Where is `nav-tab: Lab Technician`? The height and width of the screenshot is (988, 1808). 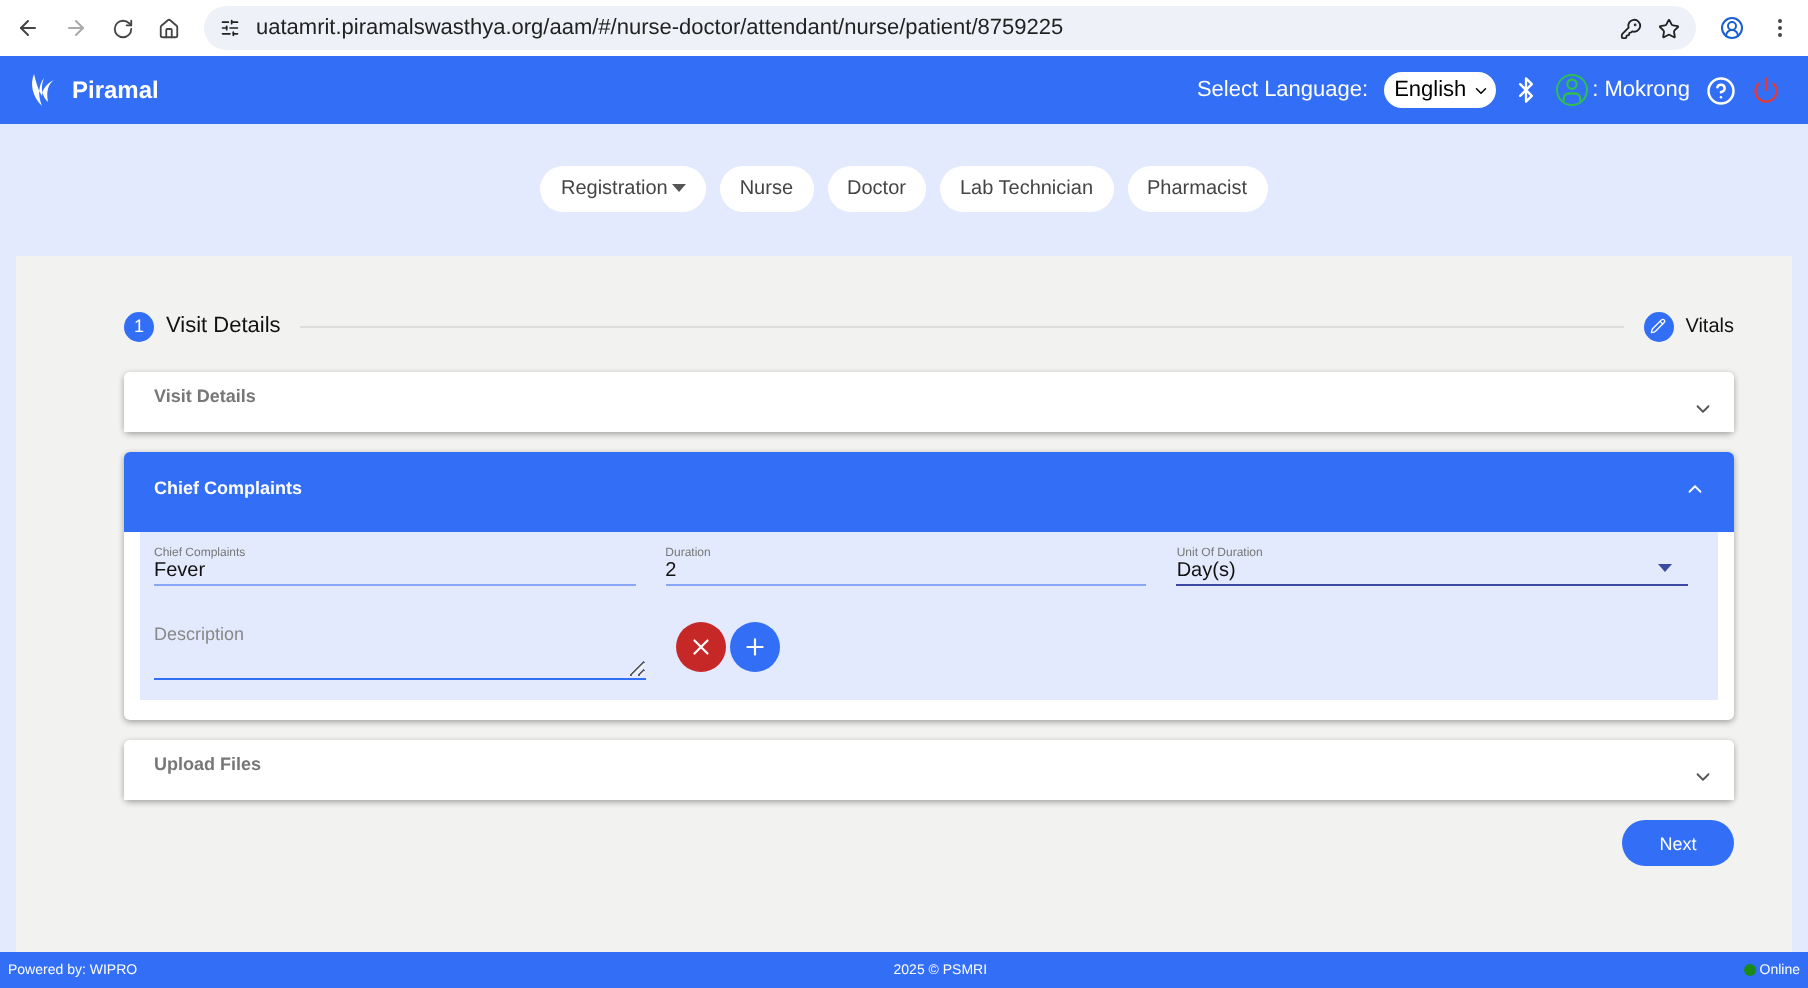
nav-tab: Lab Technician is located at coordinates (1026, 188).